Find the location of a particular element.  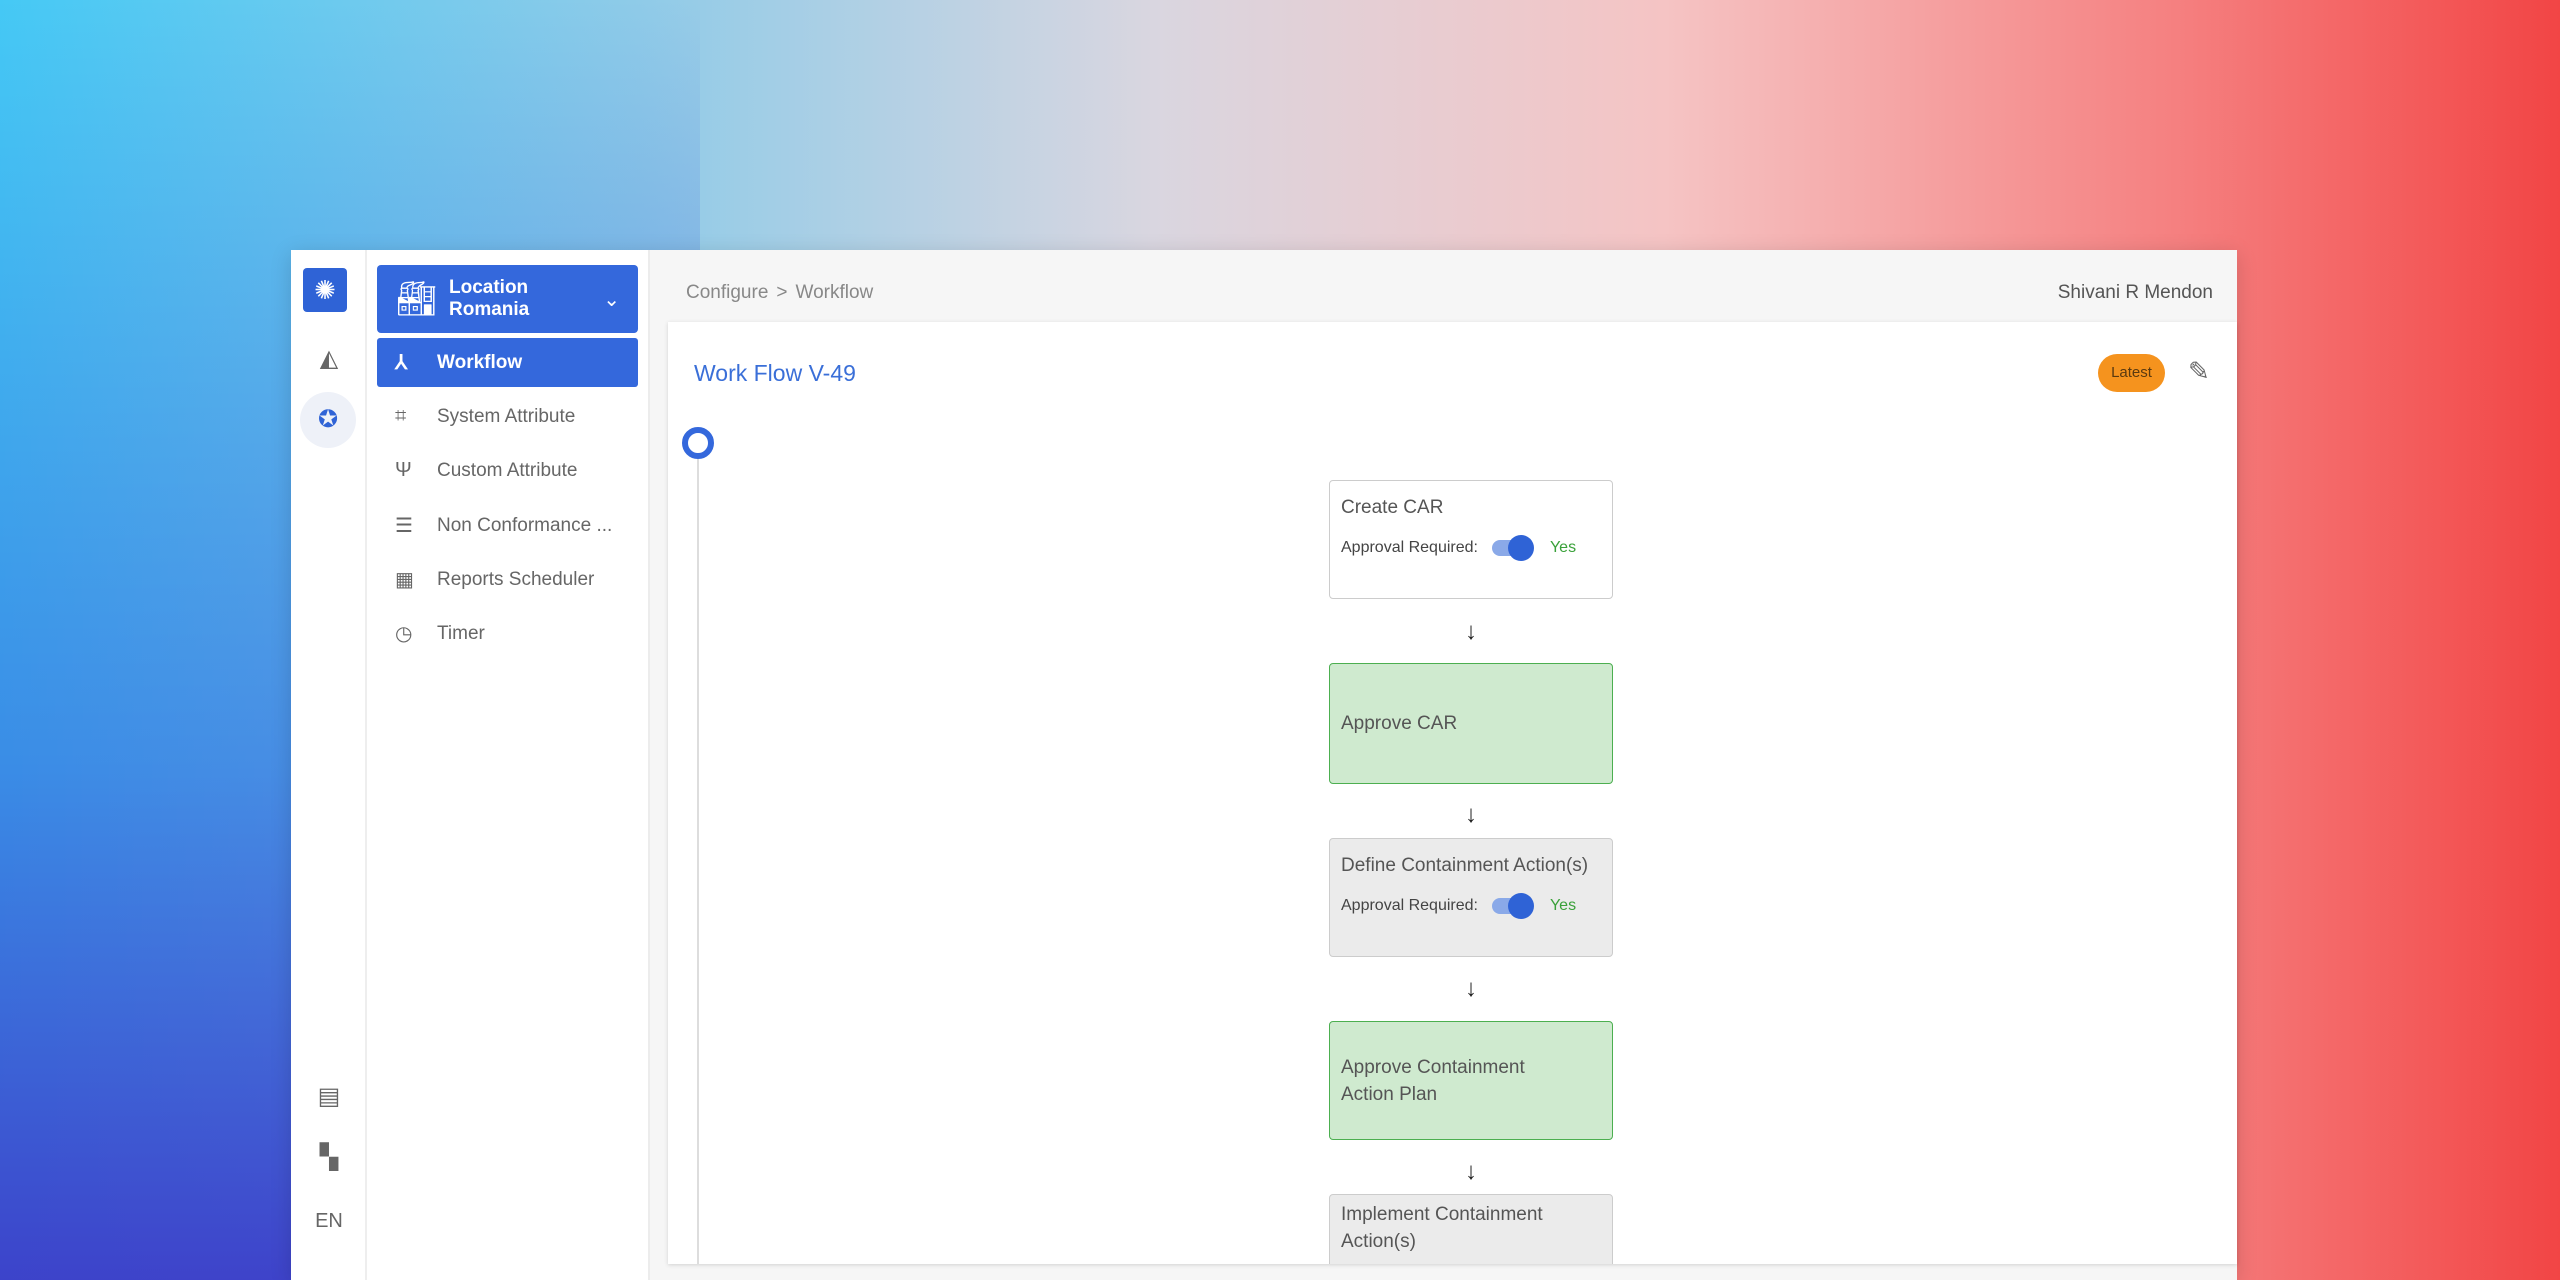

node-label: Implement Containment Action(s) is located at coordinates (1442, 1228).